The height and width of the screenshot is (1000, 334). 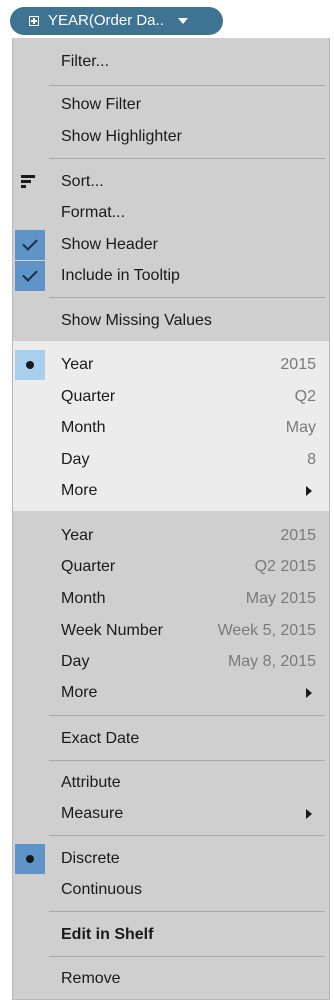 I want to click on menu-item-show-filter: Show Filter, so click(x=171, y=105).